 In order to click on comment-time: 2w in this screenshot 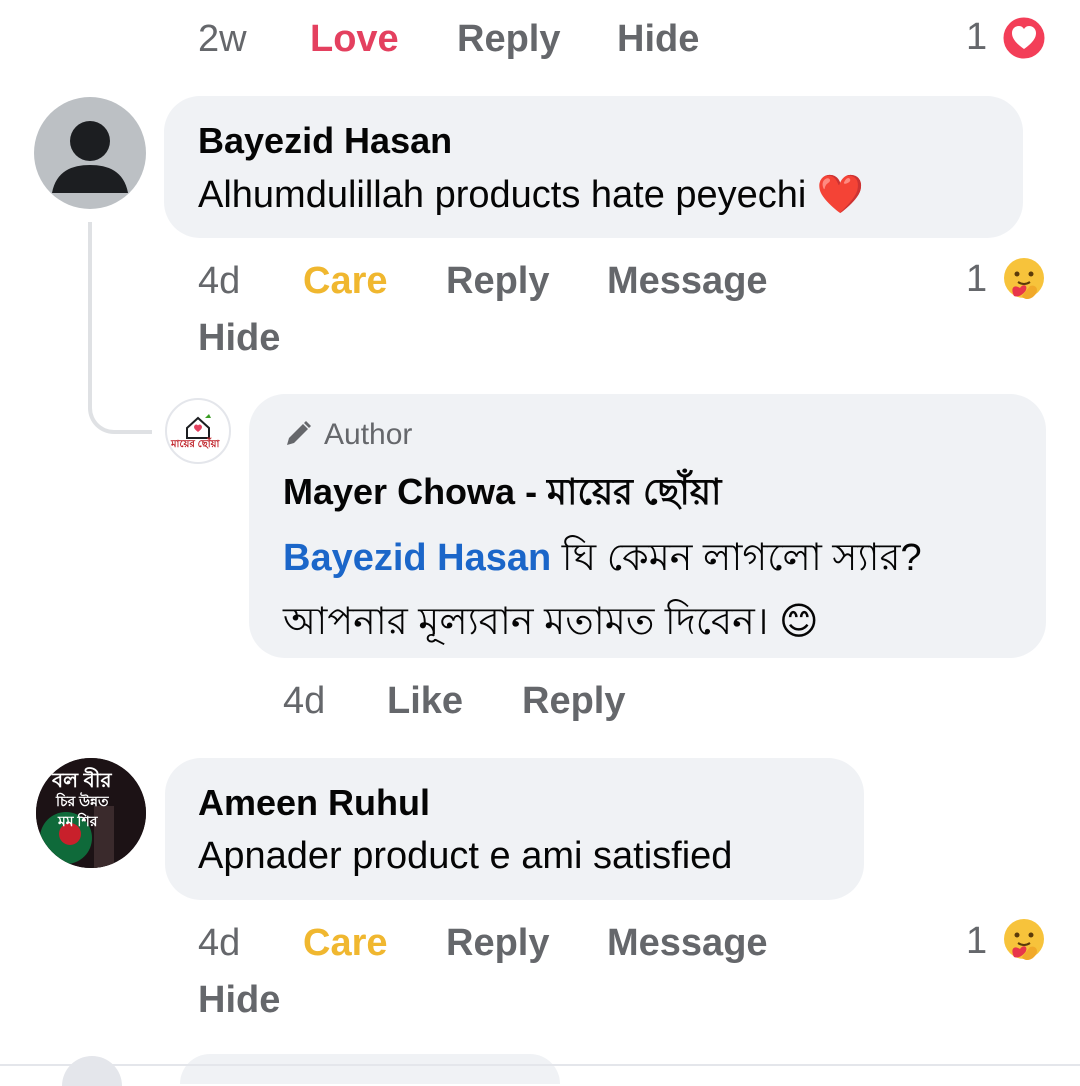, I will do `click(222, 39)`.